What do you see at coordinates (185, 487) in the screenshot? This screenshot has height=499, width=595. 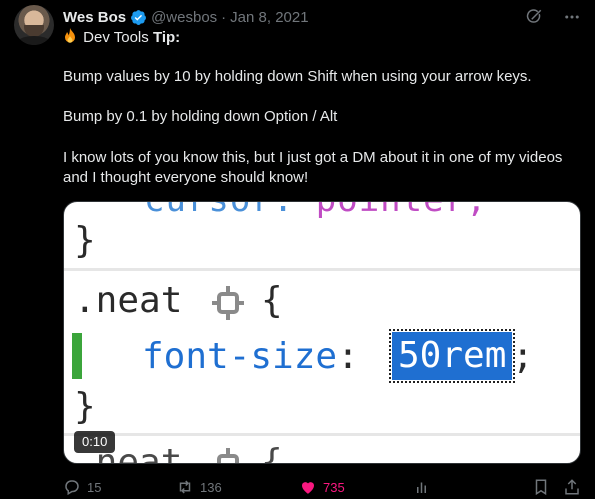 I see `retweet-icon` at bounding box center [185, 487].